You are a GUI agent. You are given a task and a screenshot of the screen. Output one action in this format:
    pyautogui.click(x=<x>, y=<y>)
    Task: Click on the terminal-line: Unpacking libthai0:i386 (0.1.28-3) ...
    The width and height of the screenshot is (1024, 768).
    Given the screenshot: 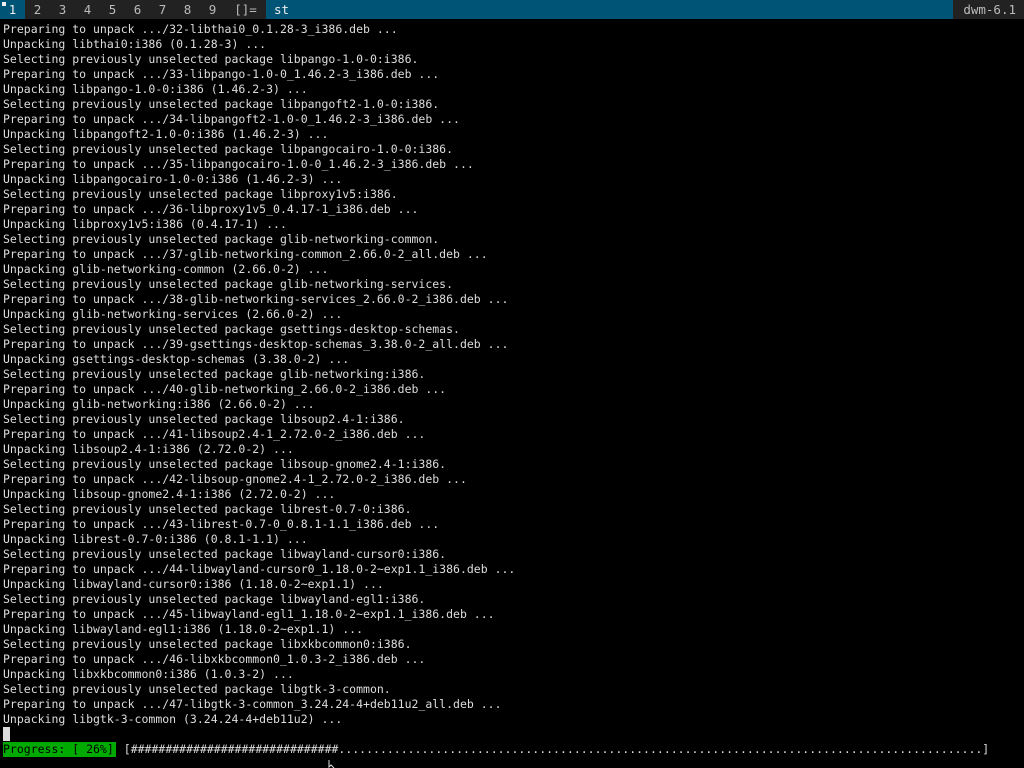 What is the action you would take?
    pyautogui.click(x=135, y=44)
    